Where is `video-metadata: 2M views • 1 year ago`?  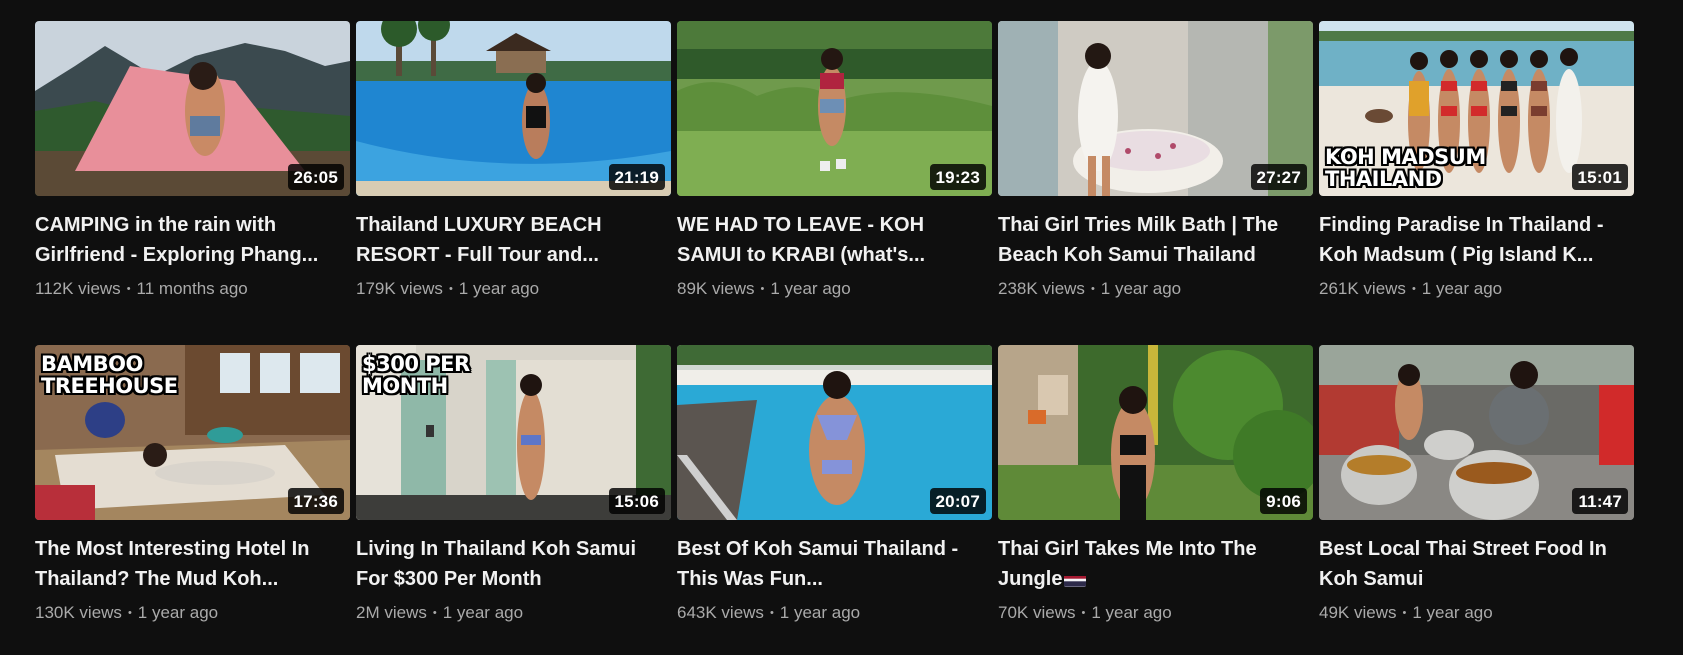
video-metadata: 2M views • 1 year ago is located at coordinates (513, 613).